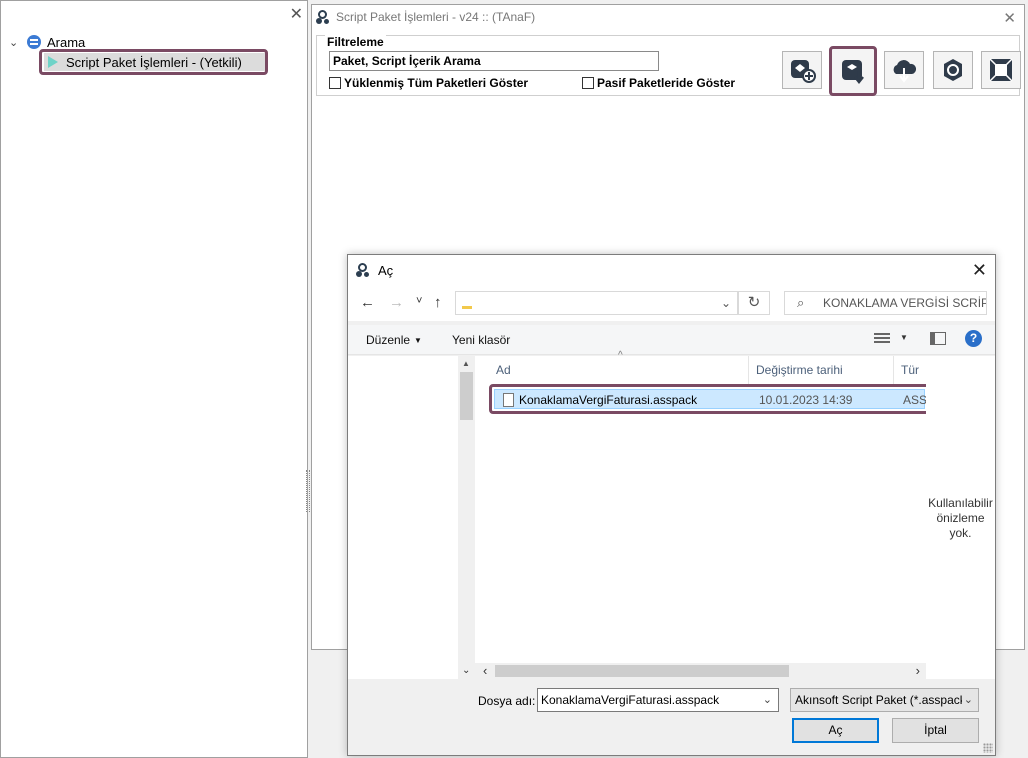 This screenshot has height=758, width=1028. Describe the element at coordinates (508, 400) in the screenshot. I see `file-icon` at that location.